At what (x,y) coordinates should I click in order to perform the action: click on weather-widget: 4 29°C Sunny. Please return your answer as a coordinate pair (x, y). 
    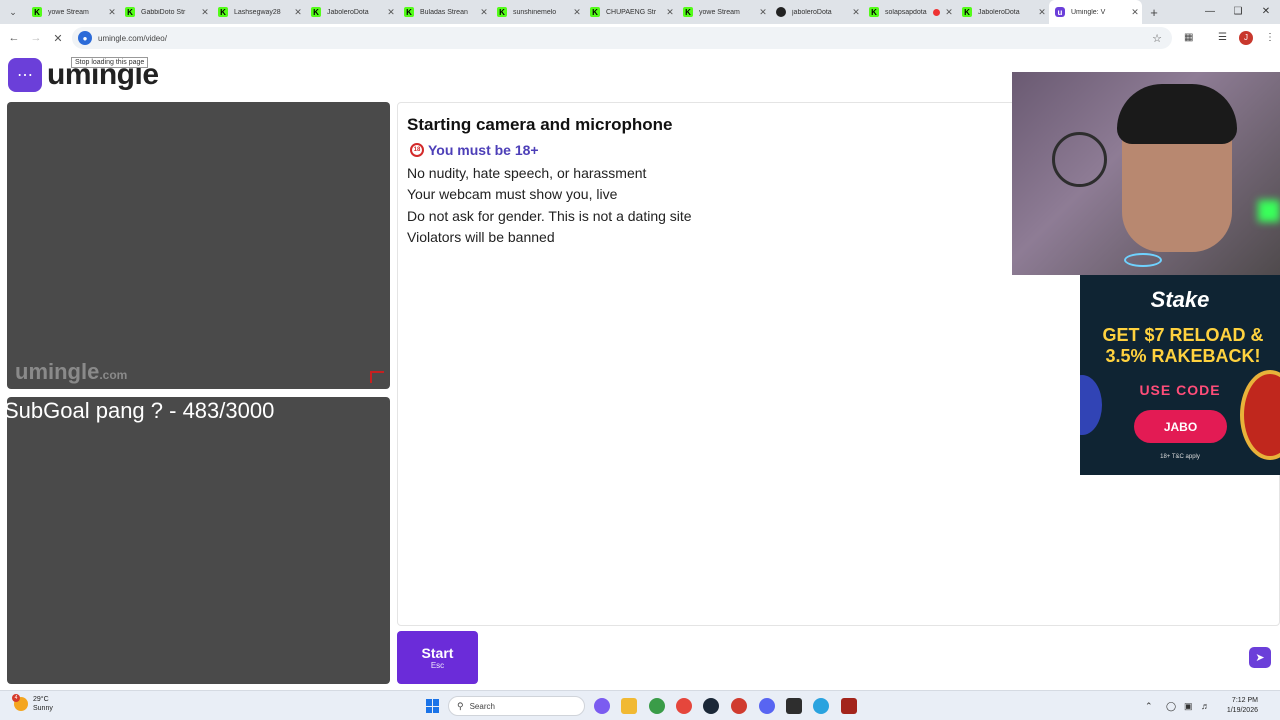
    Looking at the image, I should click on (32, 703).